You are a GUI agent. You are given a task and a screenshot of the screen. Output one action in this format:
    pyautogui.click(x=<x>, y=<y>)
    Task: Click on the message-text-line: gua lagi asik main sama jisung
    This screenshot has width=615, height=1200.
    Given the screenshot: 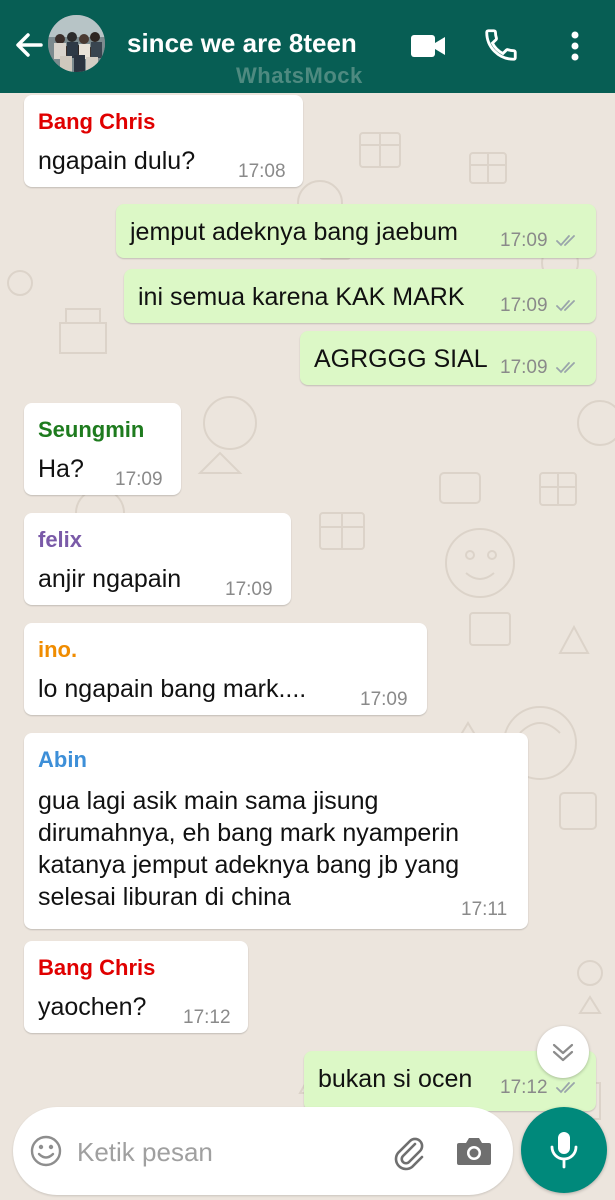 What is the action you would take?
    pyautogui.click(x=208, y=801)
    